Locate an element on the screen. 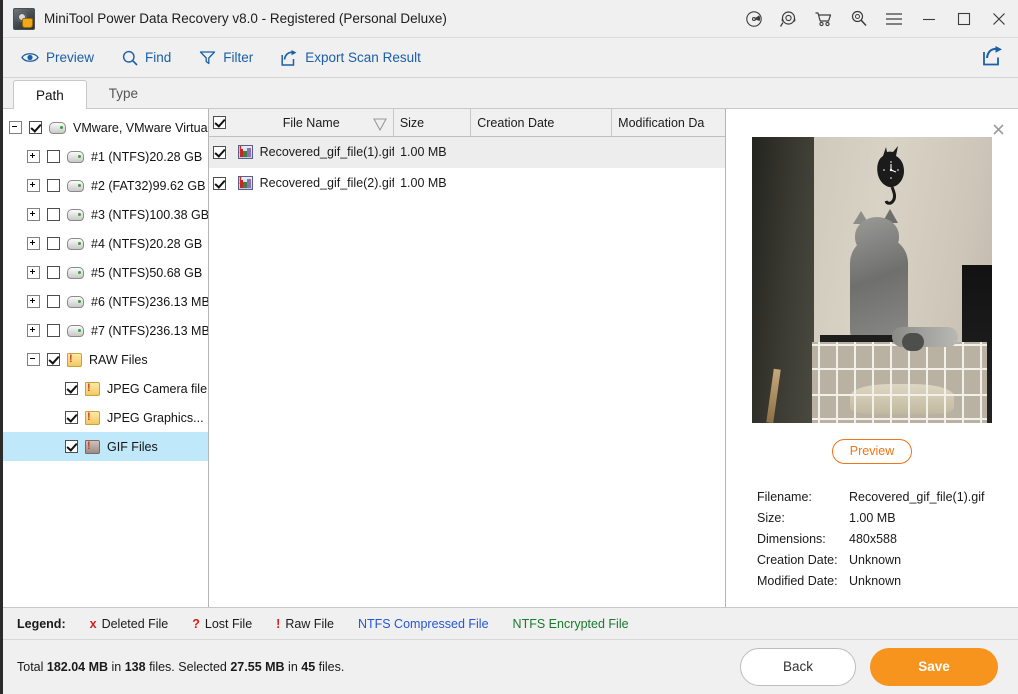 The height and width of the screenshot is (694, 1018). tree-node-label: RAW Files is located at coordinates (118, 359).